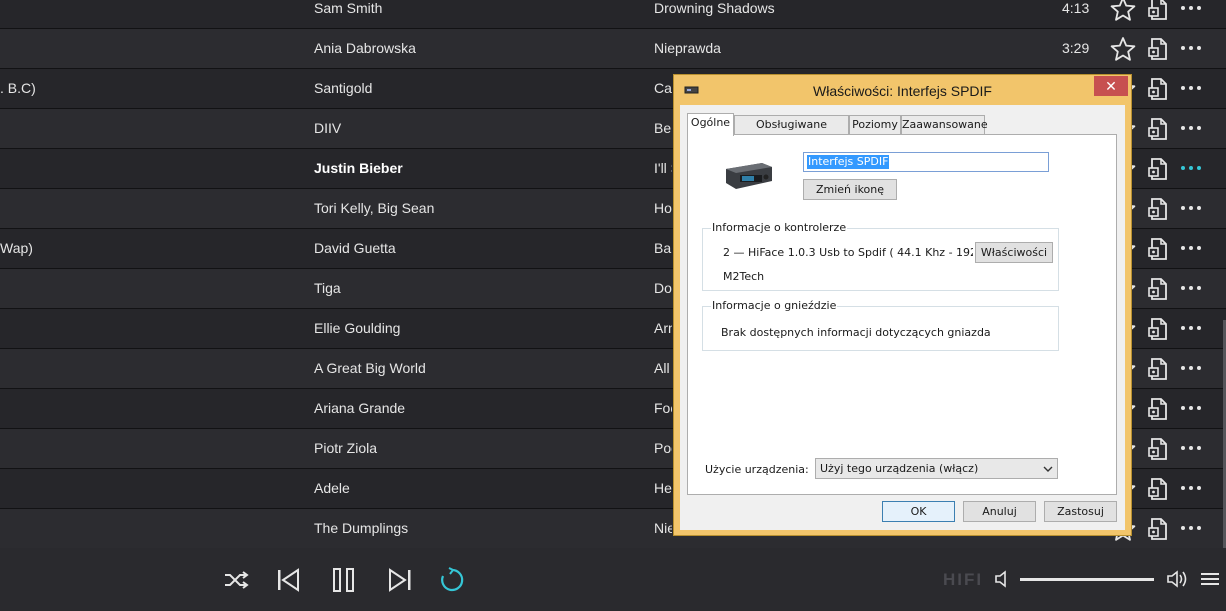 Image resolution: width=1226 pixels, height=611 pixels. What do you see at coordinates (663, 528) in the screenshot?
I see `track-title: Nie` at bounding box center [663, 528].